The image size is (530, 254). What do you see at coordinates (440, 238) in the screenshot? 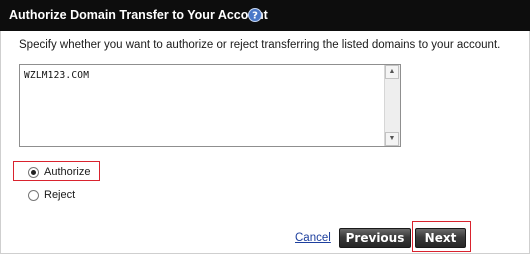
I see `next-button: Next` at bounding box center [440, 238].